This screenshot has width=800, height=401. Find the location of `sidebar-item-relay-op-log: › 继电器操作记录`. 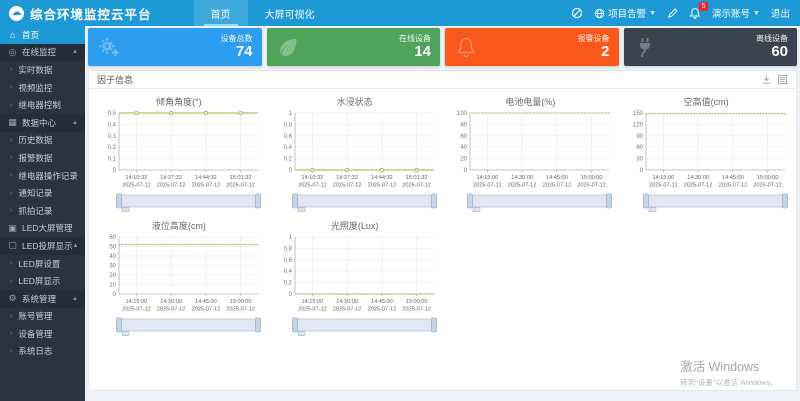

sidebar-item-relay-op-log: › 继电器操作记录 is located at coordinates (42, 176).